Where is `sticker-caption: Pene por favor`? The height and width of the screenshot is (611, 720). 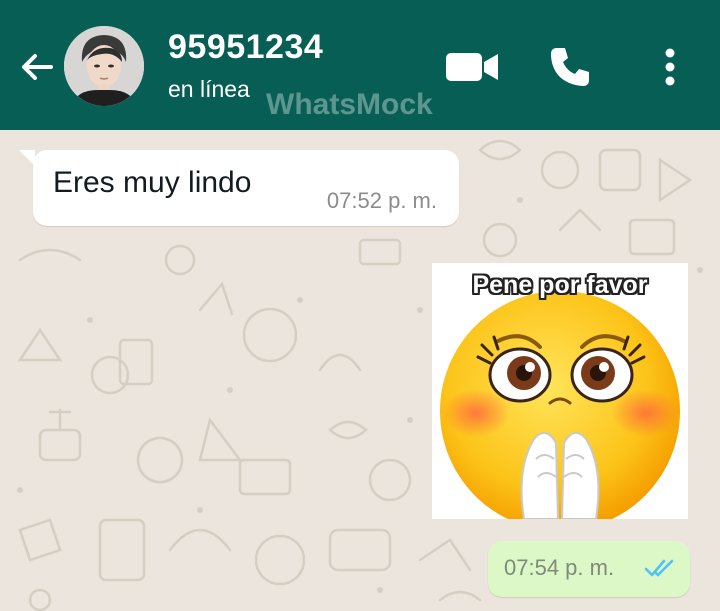 sticker-caption: Pene por favor is located at coordinates (560, 285).